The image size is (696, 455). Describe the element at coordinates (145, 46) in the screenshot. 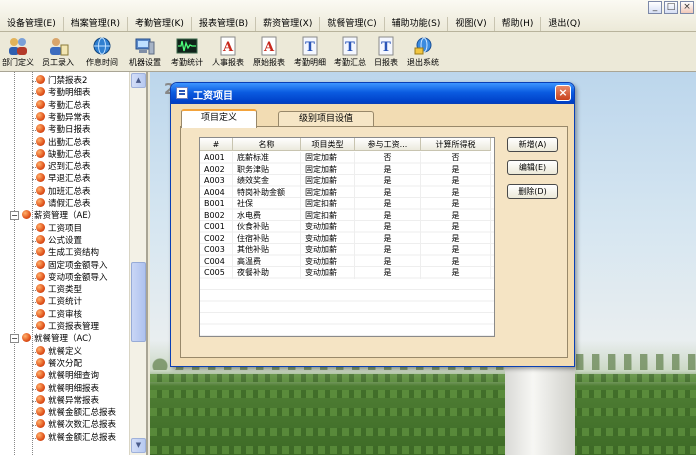

I see `computer-device-icon` at that location.